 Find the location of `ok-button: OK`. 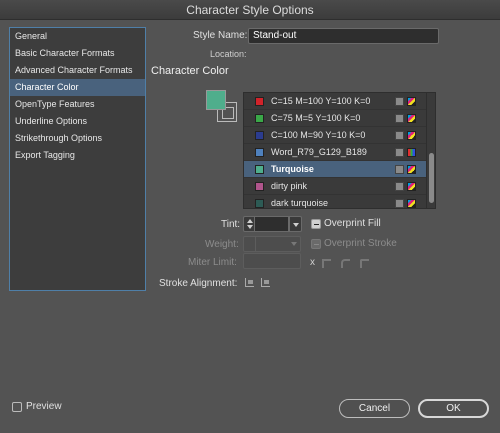

ok-button: OK is located at coordinates (453, 408).